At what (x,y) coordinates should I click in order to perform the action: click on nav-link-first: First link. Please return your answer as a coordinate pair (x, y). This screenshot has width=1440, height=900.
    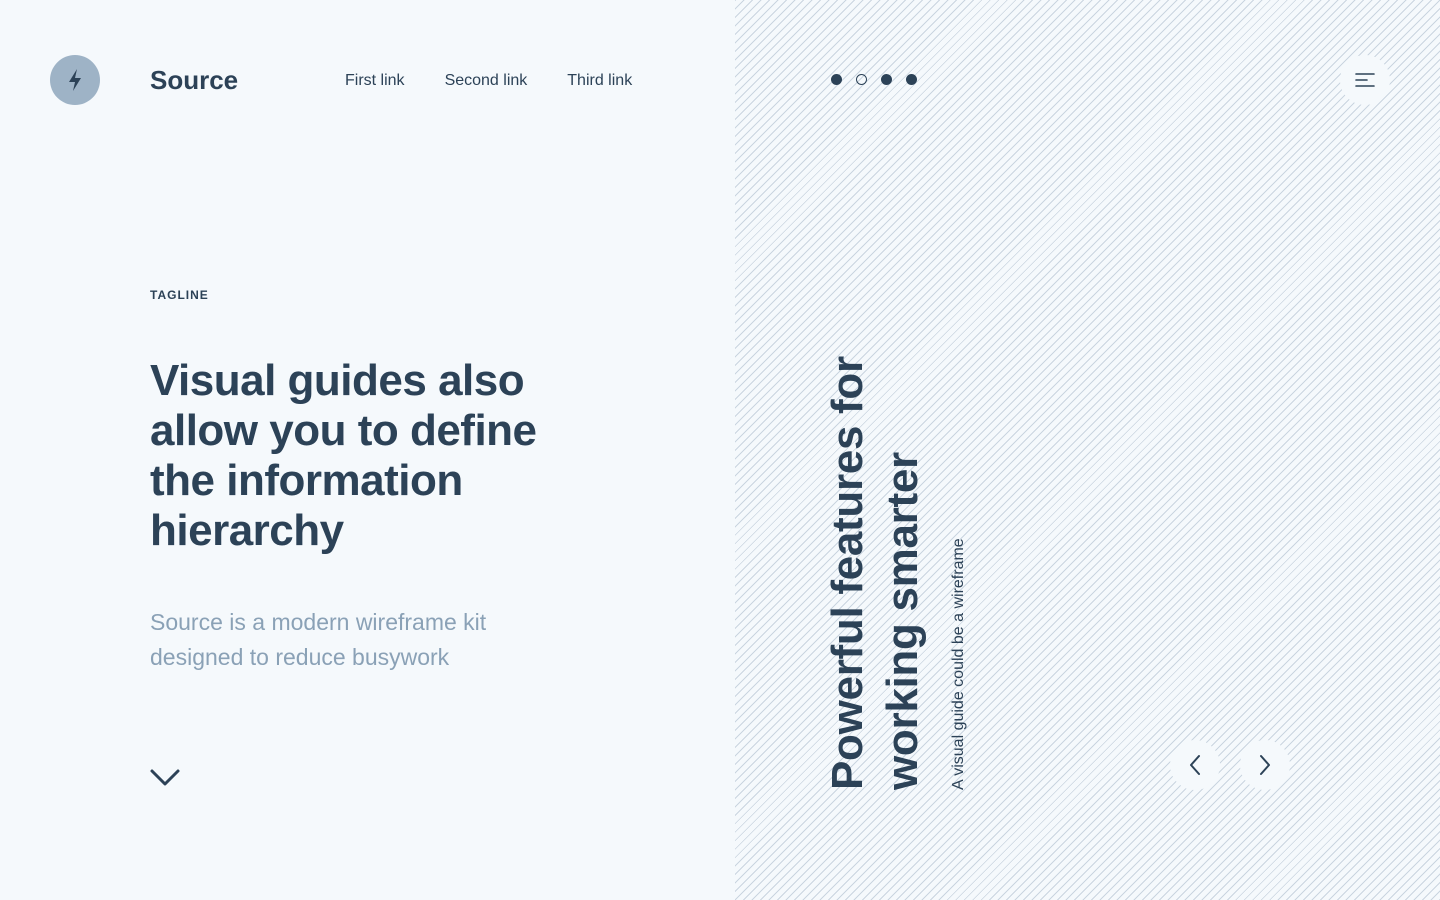
    Looking at the image, I should click on (375, 81).